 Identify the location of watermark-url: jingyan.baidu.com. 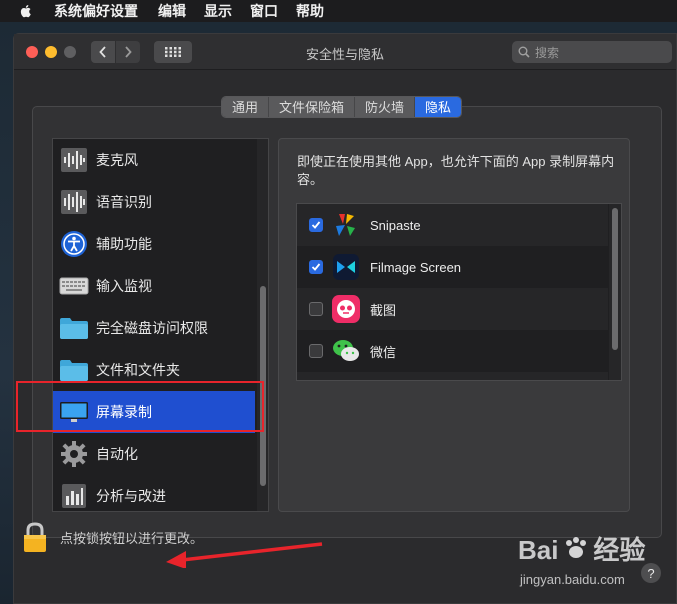
(572, 579).